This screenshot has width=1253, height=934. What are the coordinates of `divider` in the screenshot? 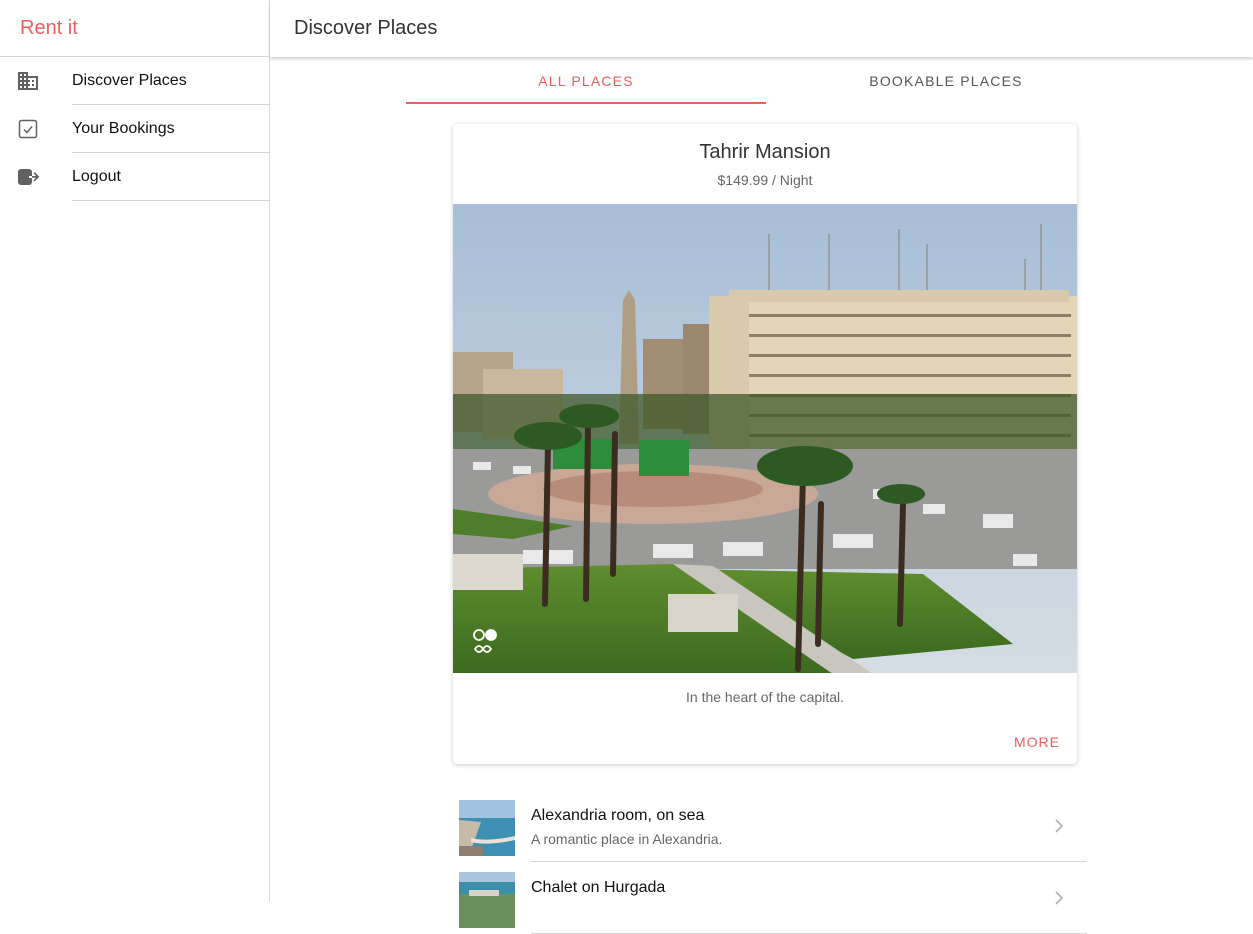 It's located at (170, 200).